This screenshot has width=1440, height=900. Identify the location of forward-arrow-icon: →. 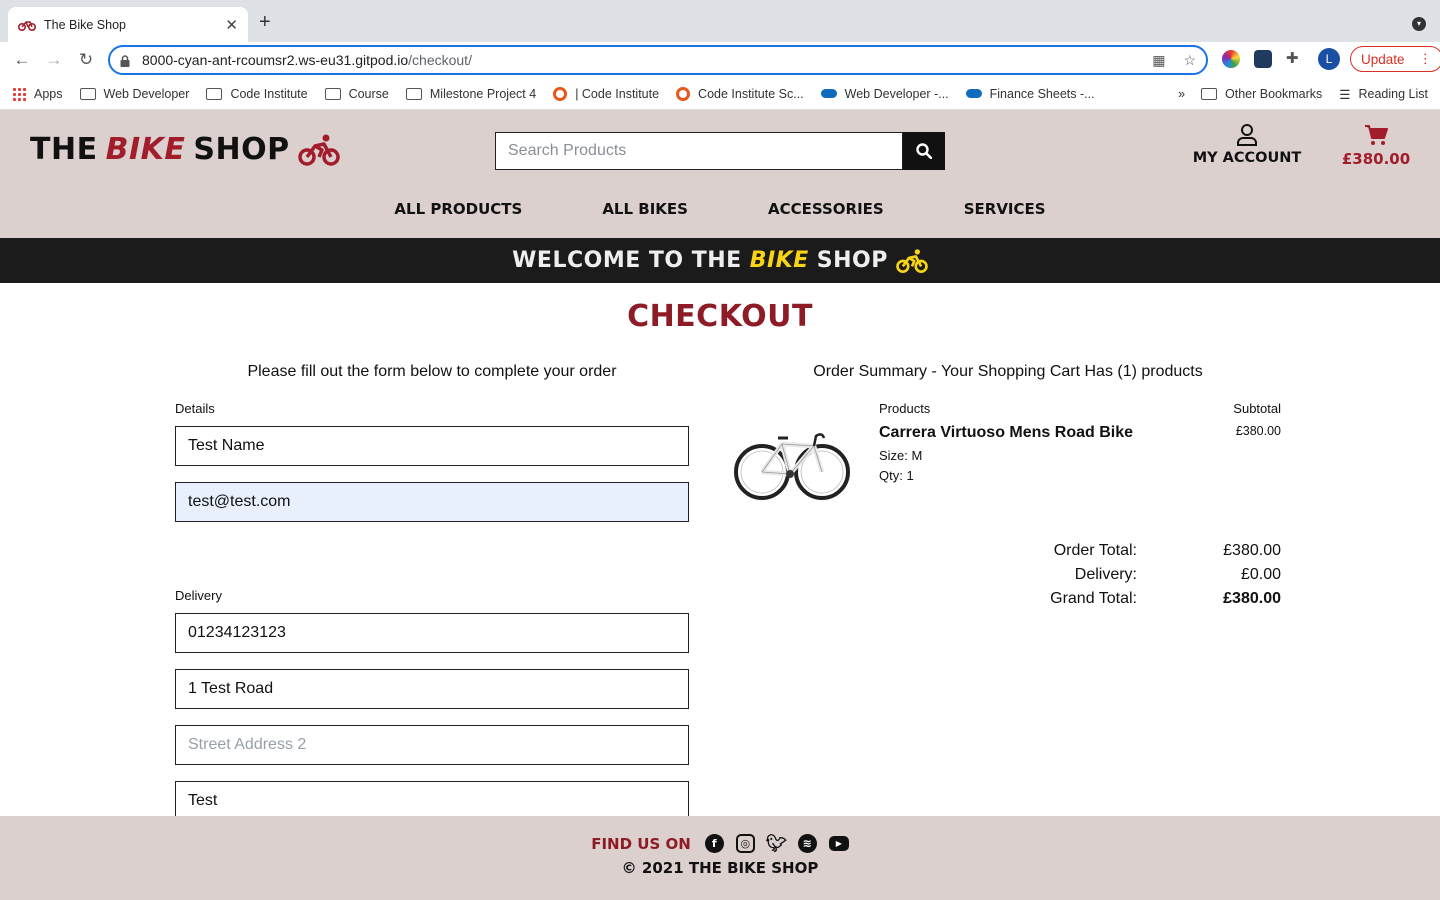
(54, 60).